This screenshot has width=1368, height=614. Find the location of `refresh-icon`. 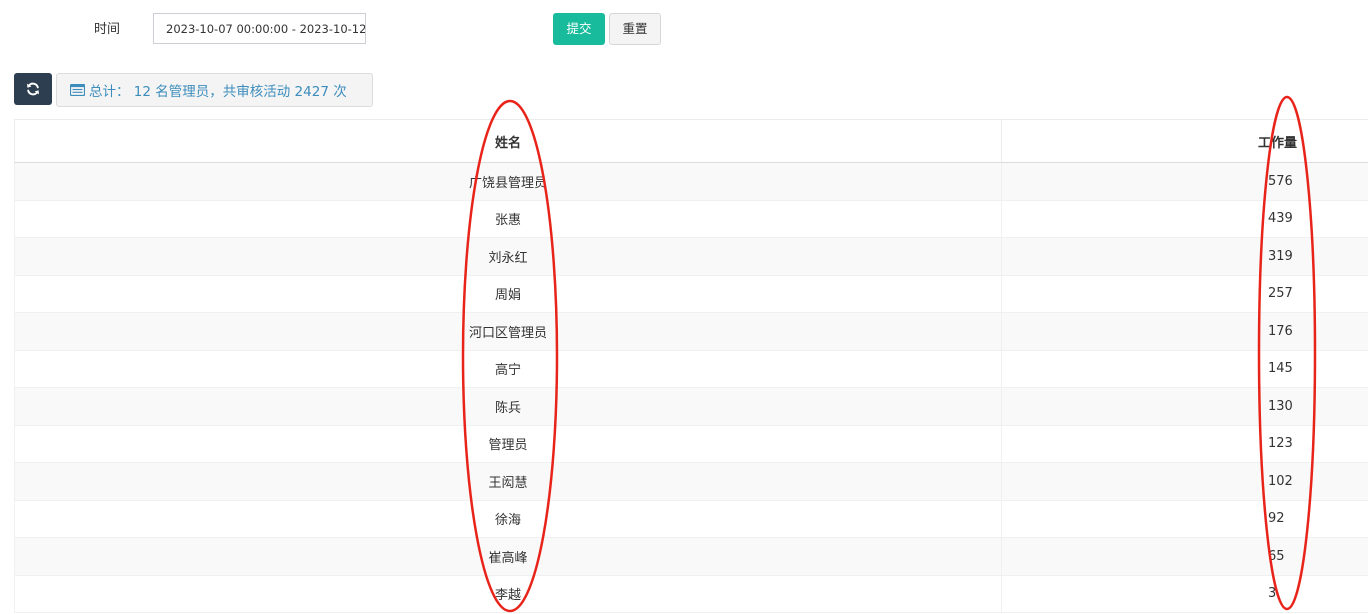

refresh-icon is located at coordinates (33, 89).